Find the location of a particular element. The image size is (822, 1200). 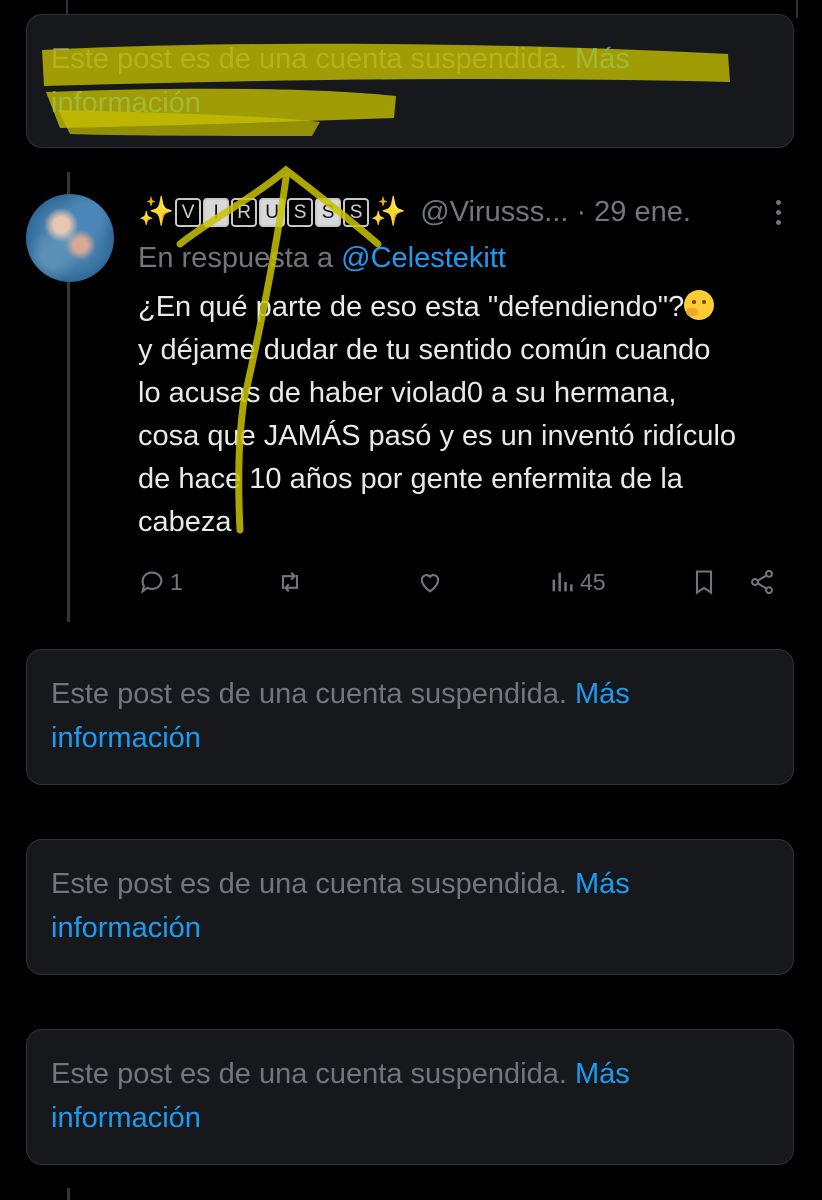

tweet-header: ✨ V I R U S S S ✨ @Virusss... · 29 ene. is located at coordinates (468, 212).